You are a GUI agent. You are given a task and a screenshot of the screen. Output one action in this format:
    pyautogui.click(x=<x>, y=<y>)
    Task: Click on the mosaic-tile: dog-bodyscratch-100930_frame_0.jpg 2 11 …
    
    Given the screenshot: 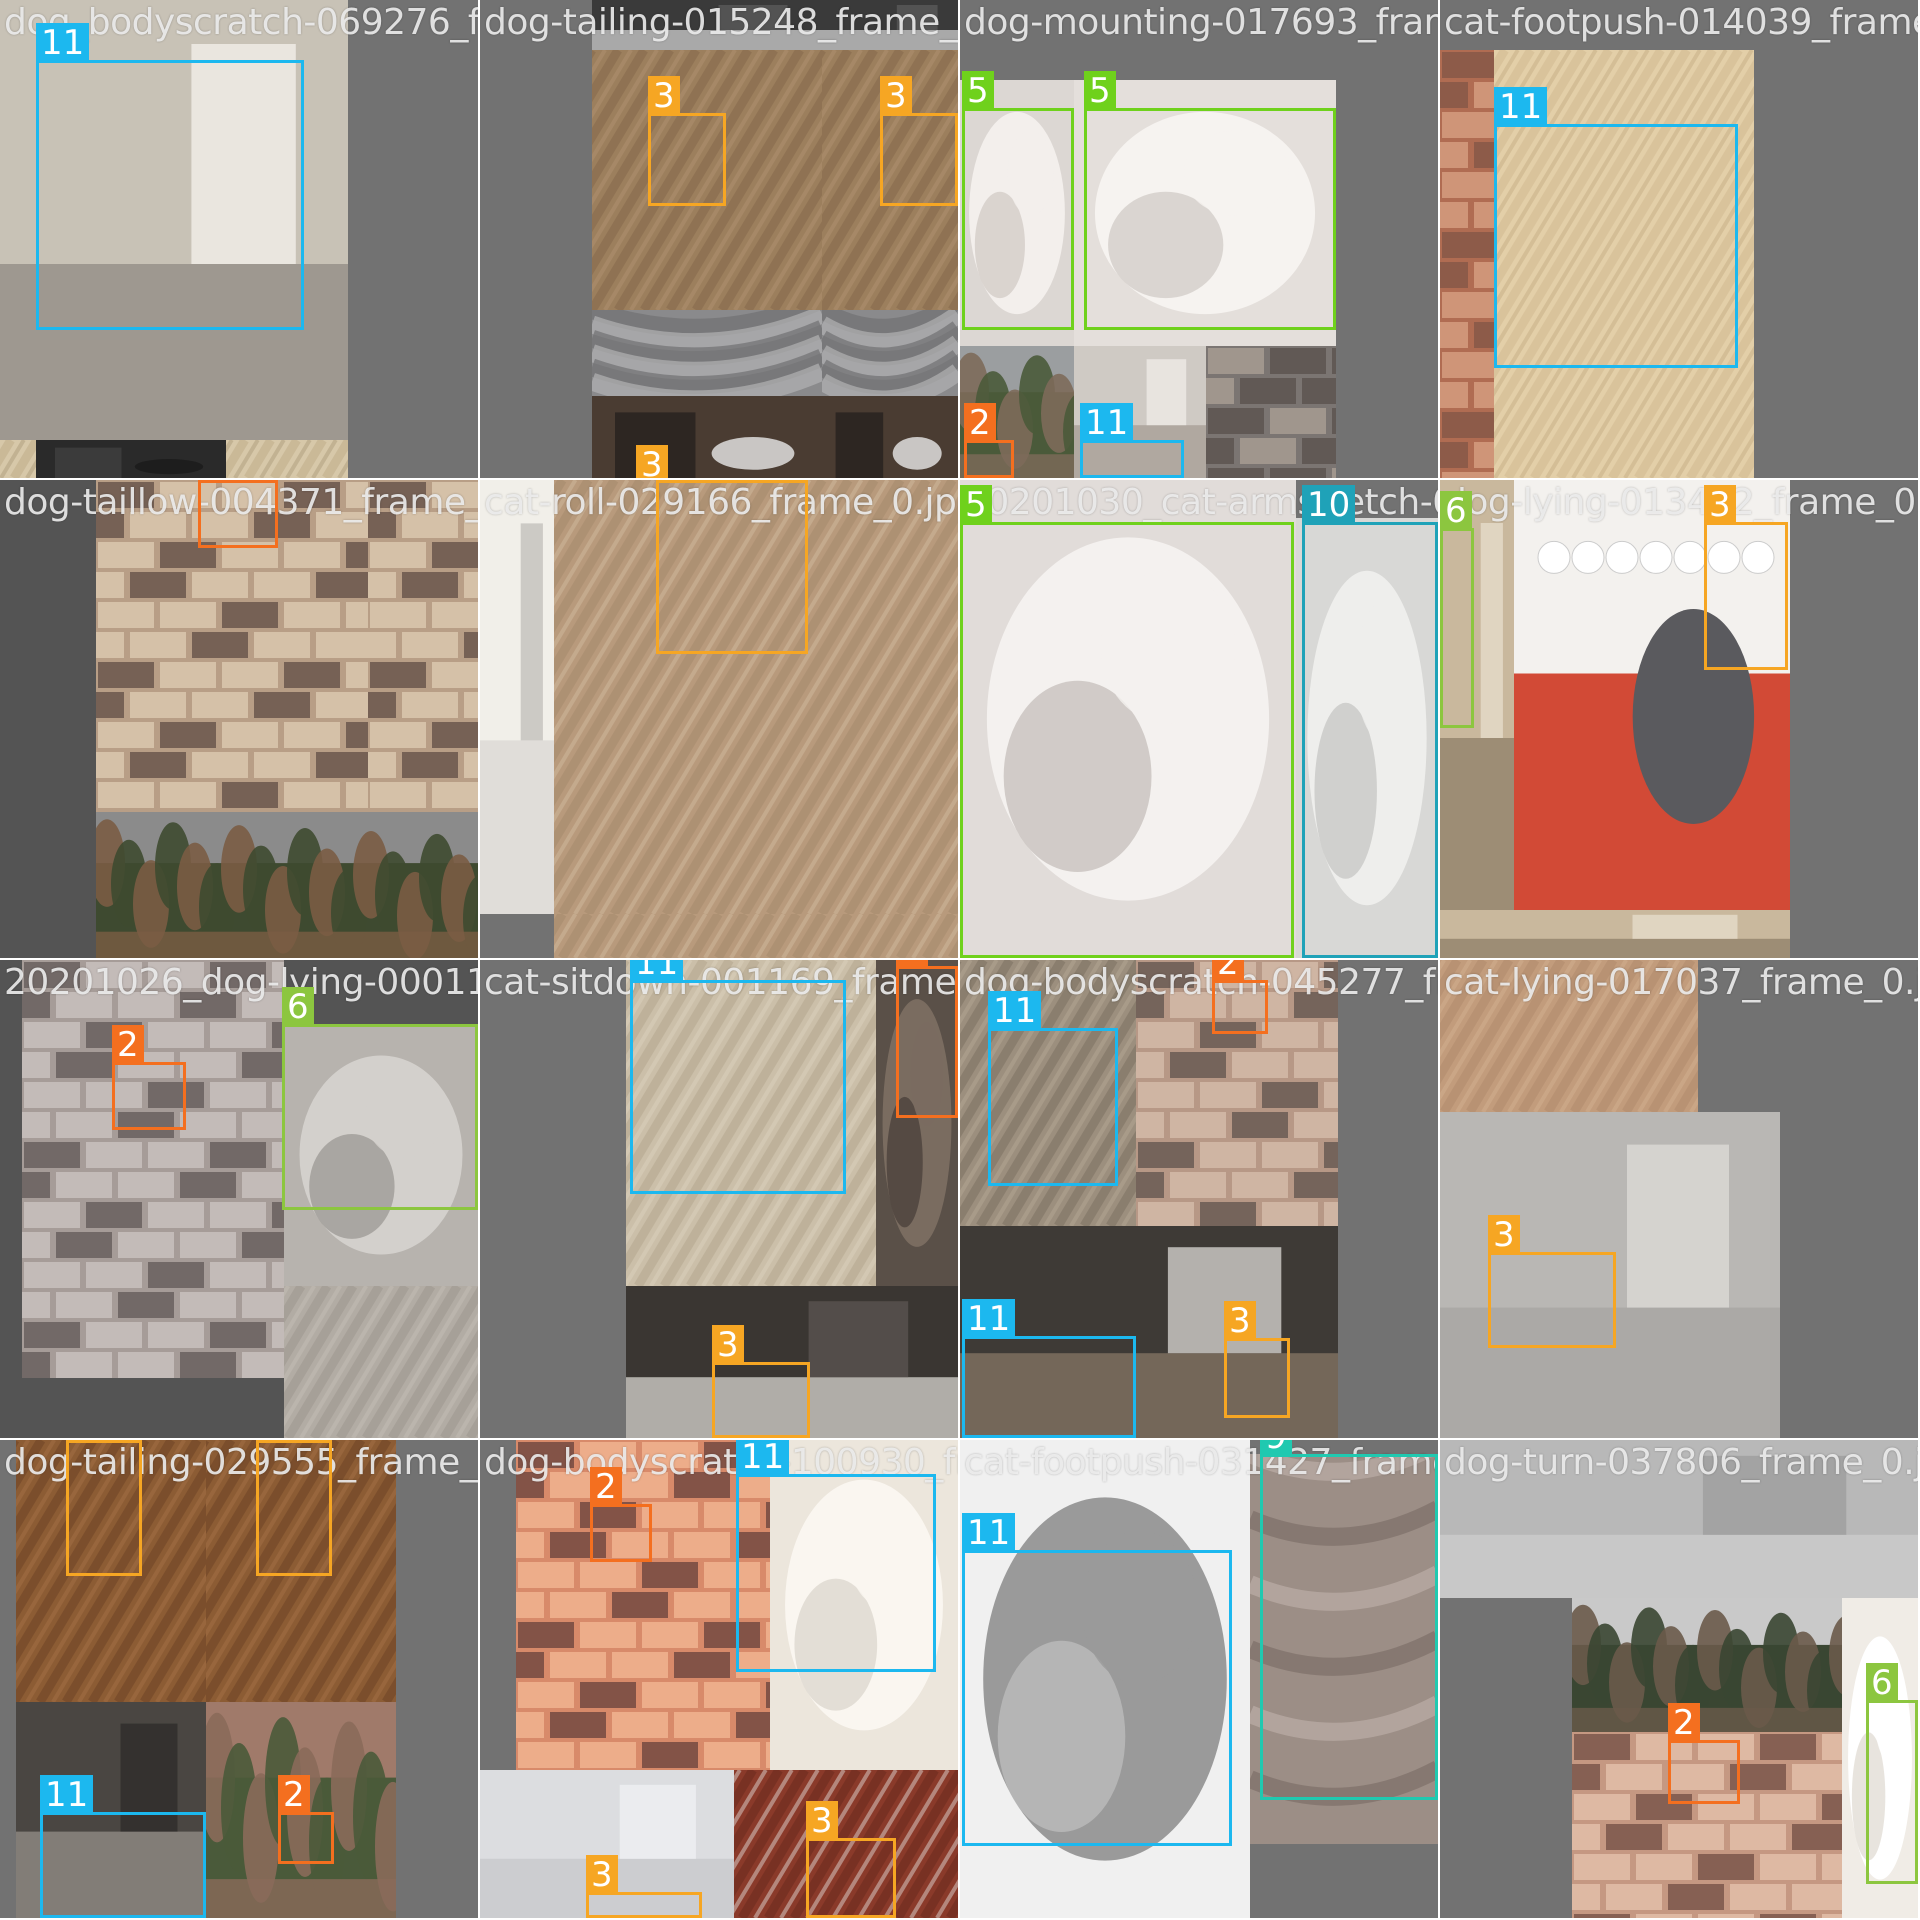 What is the action you would take?
    pyautogui.click(x=719, y=1679)
    